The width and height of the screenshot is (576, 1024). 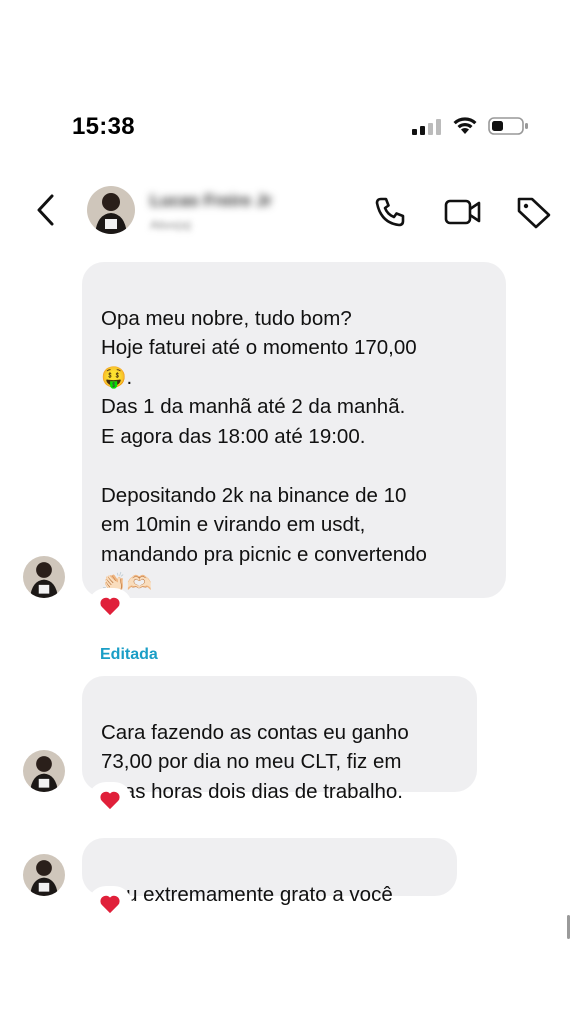 I want to click on status-bar: 15:38, so click(x=288, y=125).